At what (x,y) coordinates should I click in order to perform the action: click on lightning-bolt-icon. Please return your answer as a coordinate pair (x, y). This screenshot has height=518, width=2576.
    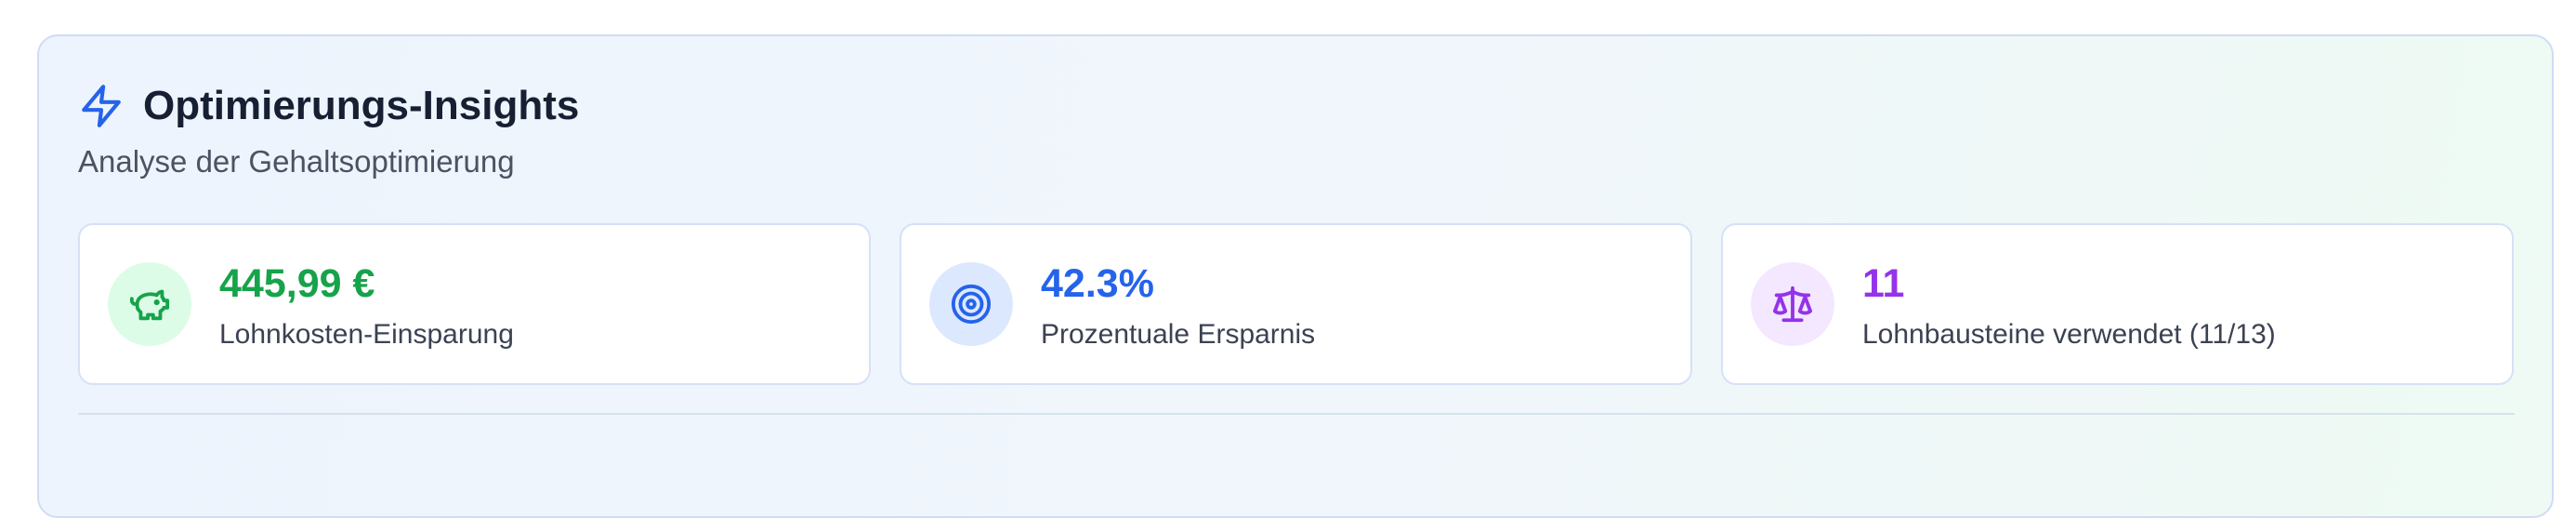
    Looking at the image, I should click on (101, 106).